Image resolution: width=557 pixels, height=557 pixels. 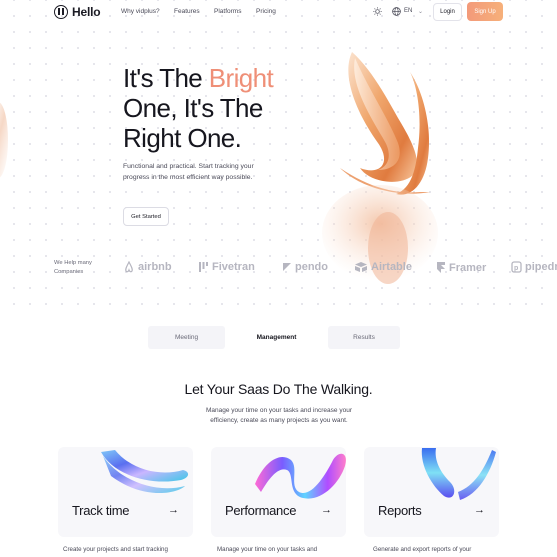 I want to click on card-title: Track time, so click(x=101, y=510).